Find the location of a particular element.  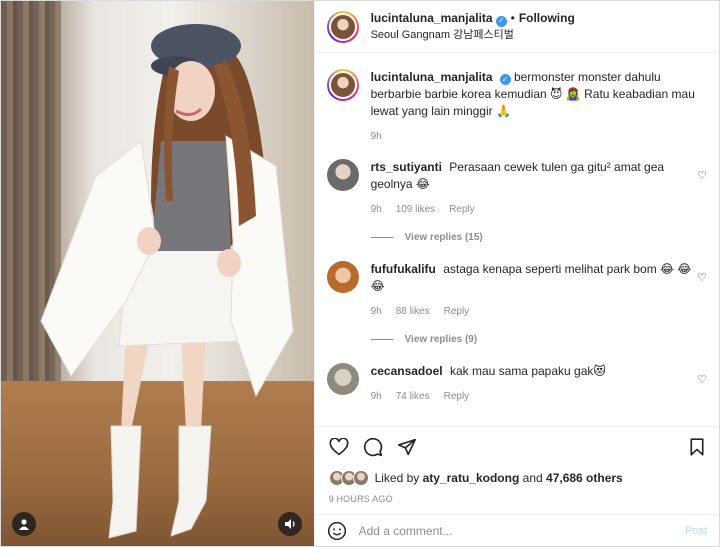

emoji-icon is located at coordinates (337, 531).